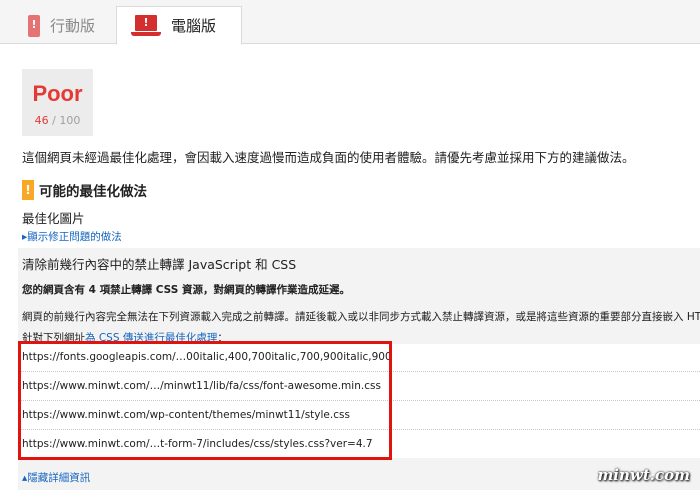  I want to click on device-tab-bar: 行動版 電腦版, so click(350, 22).